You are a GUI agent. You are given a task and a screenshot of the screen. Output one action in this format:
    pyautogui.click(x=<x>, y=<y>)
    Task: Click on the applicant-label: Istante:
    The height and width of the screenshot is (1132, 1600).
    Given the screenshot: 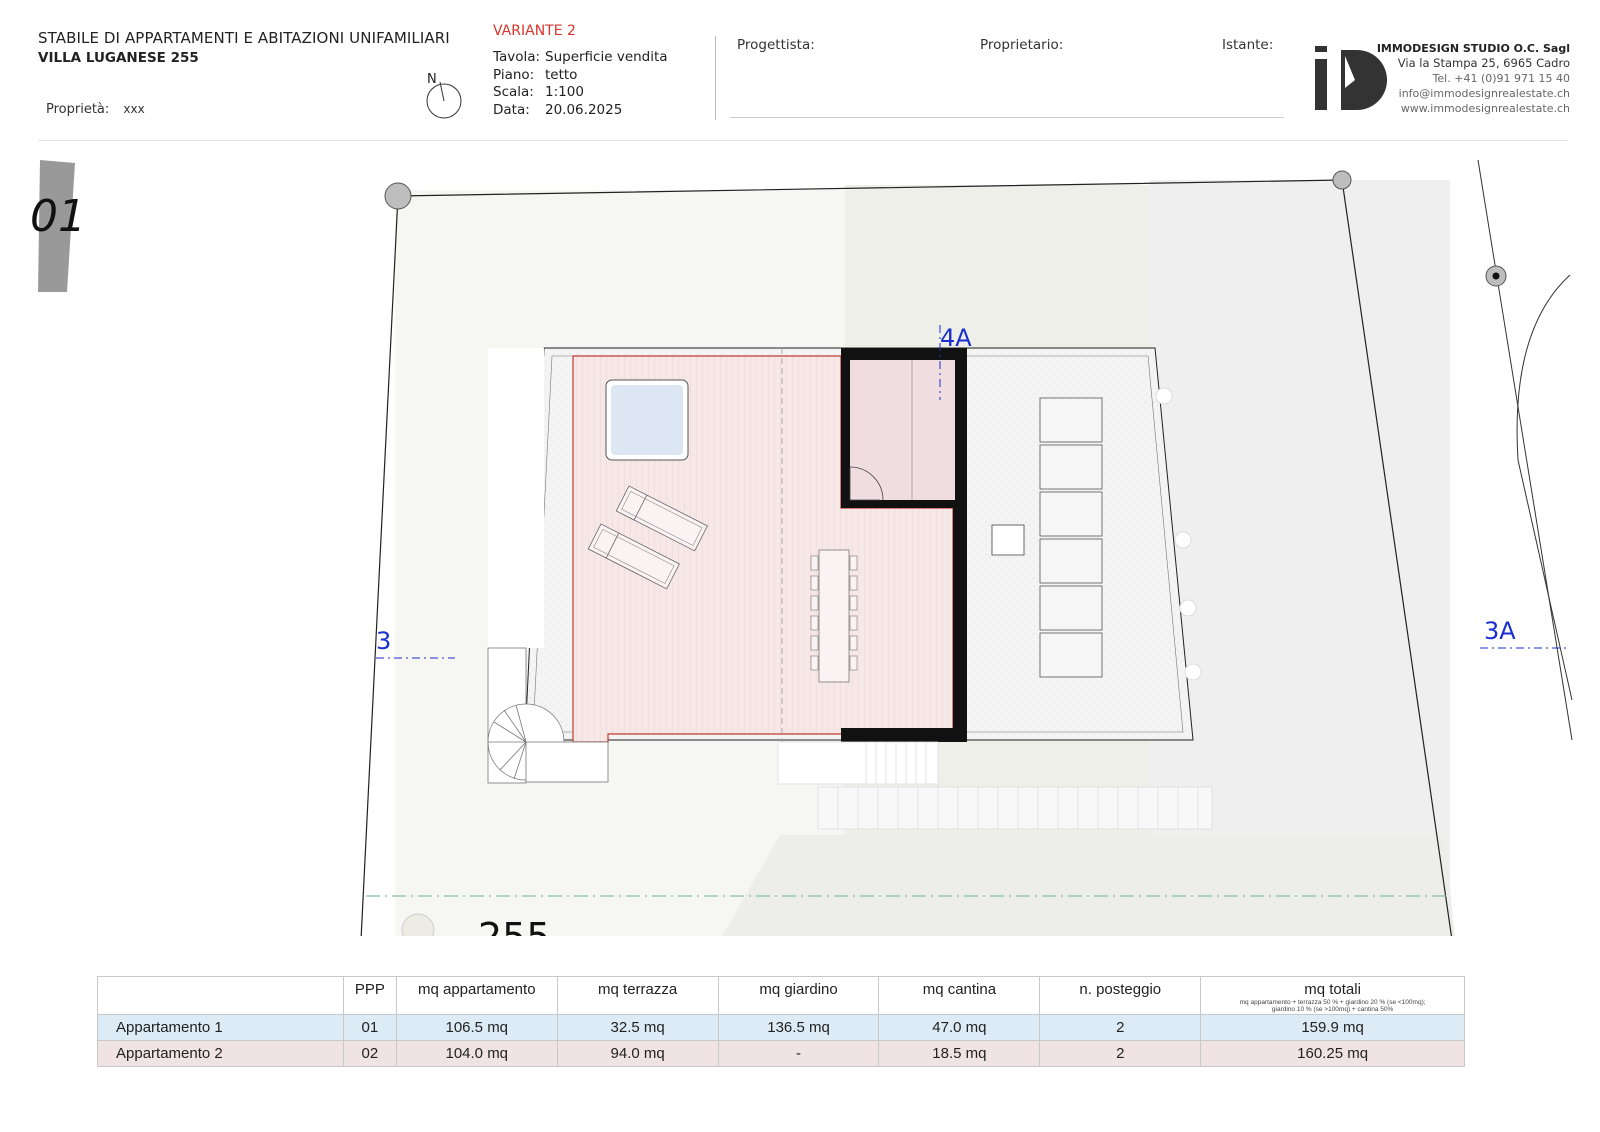 What is the action you would take?
    pyautogui.click(x=1248, y=45)
    